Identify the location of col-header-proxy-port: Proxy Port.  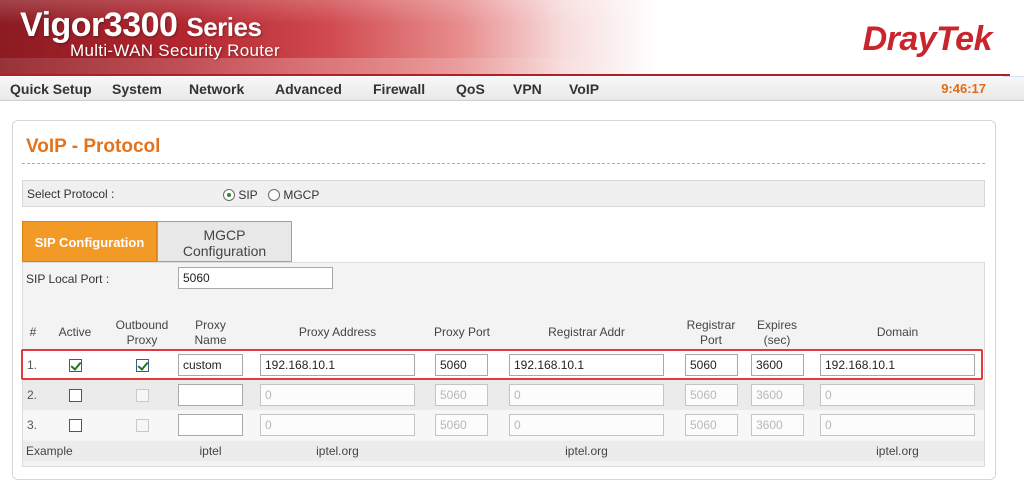
(461, 332).